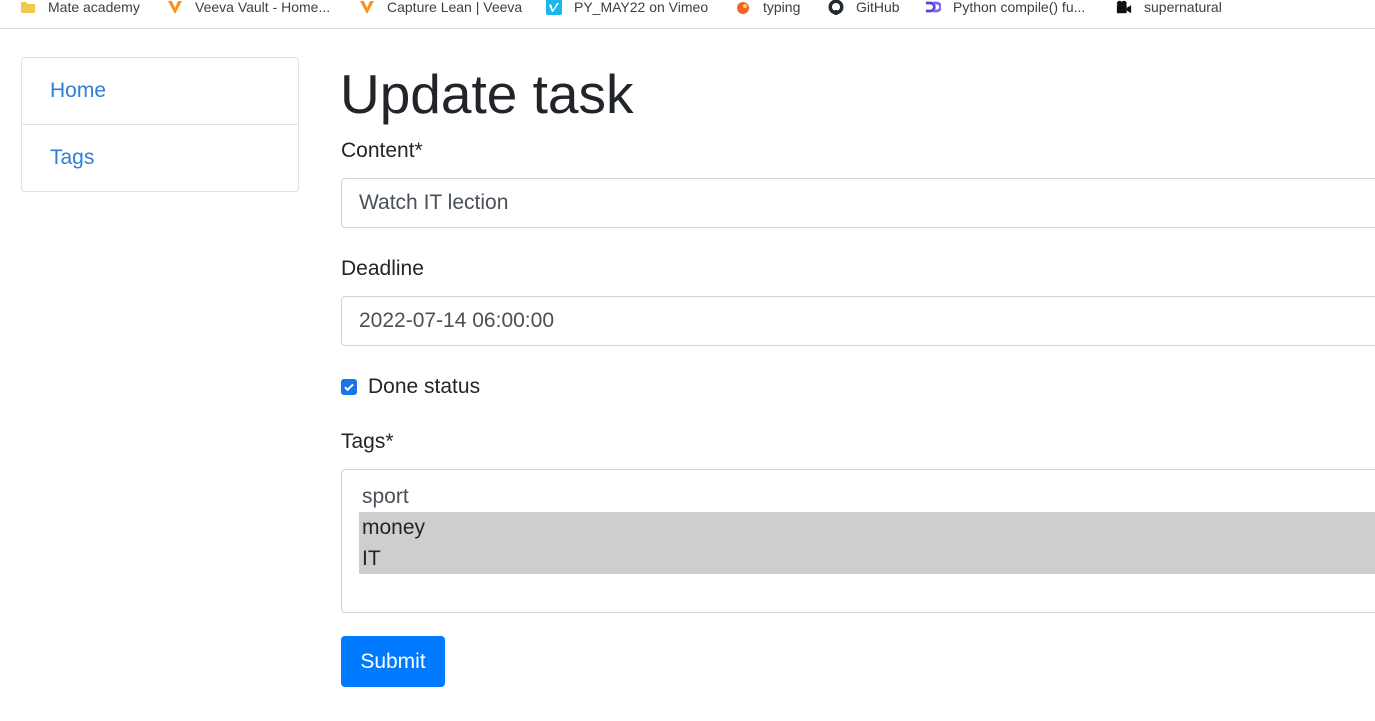  I want to click on bookmark-label: supernatural, so click(1183, 7).